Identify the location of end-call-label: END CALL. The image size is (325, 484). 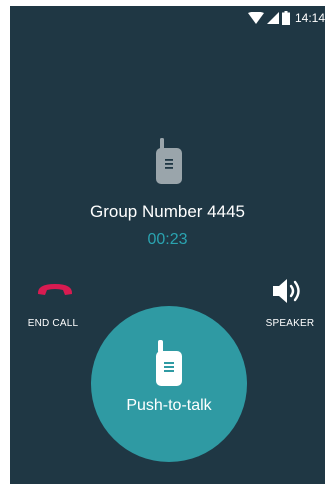
(53, 323).